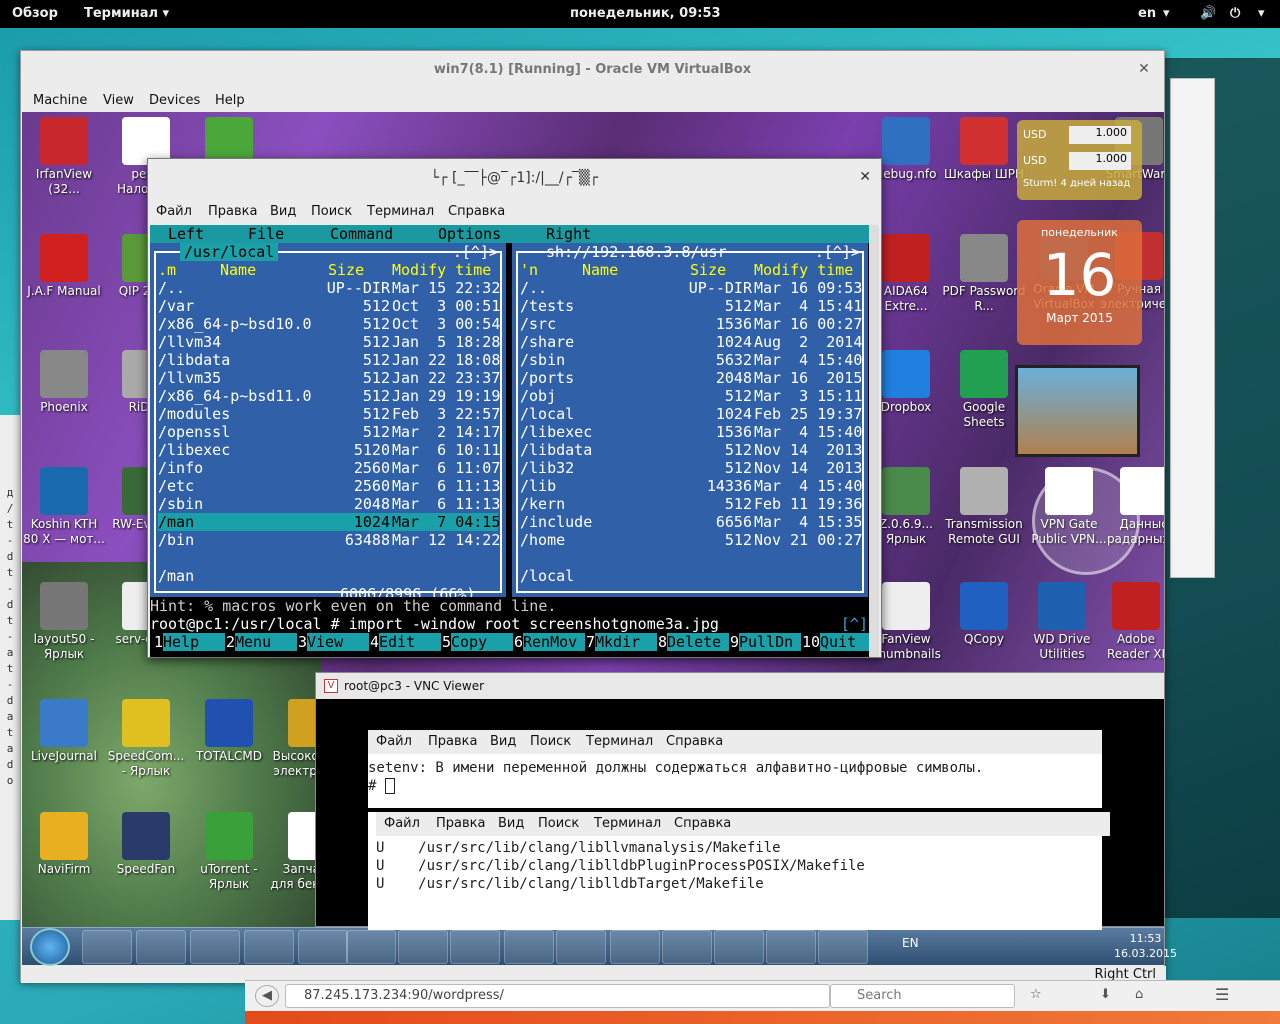  What do you see at coordinates (60, 100) in the screenshot?
I see `menu-machine: Machine` at bounding box center [60, 100].